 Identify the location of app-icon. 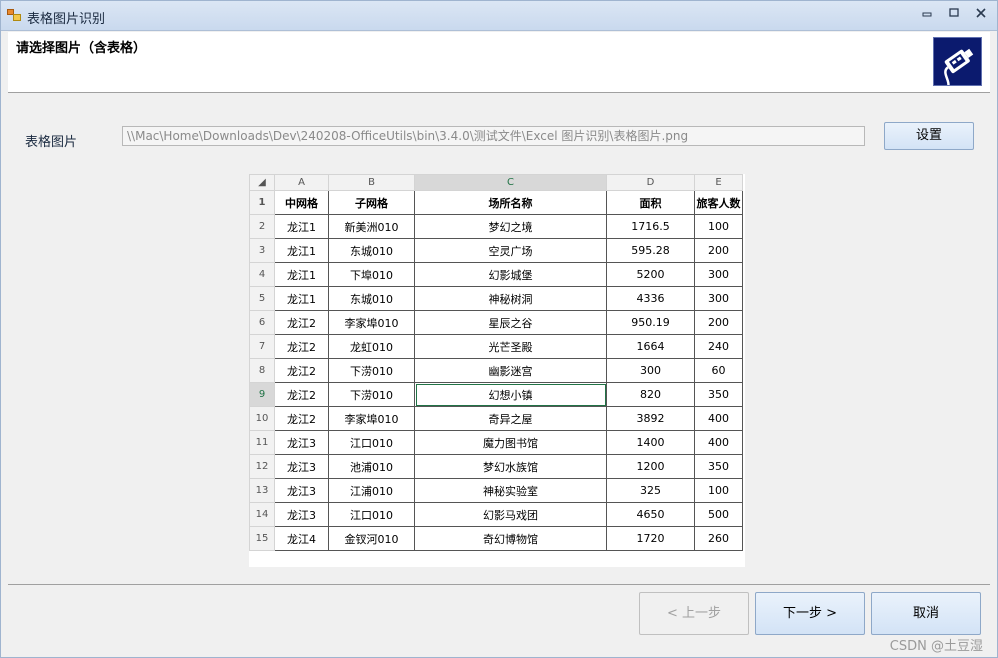
(14, 15).